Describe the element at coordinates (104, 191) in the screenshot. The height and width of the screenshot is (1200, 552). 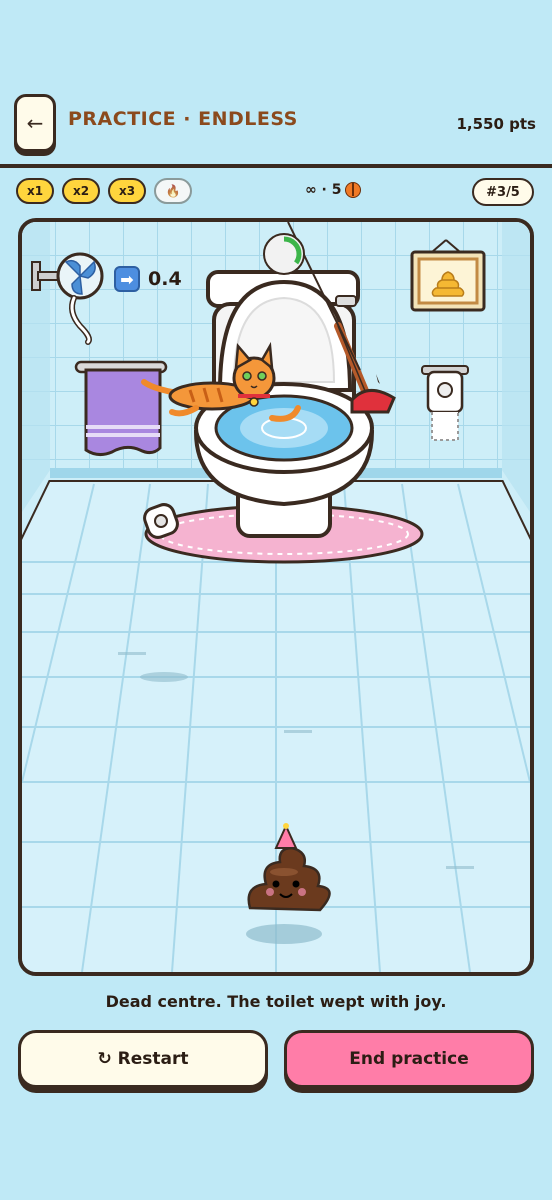
I see `multiplier-row: x1 x2 x3 🔥` at that location.